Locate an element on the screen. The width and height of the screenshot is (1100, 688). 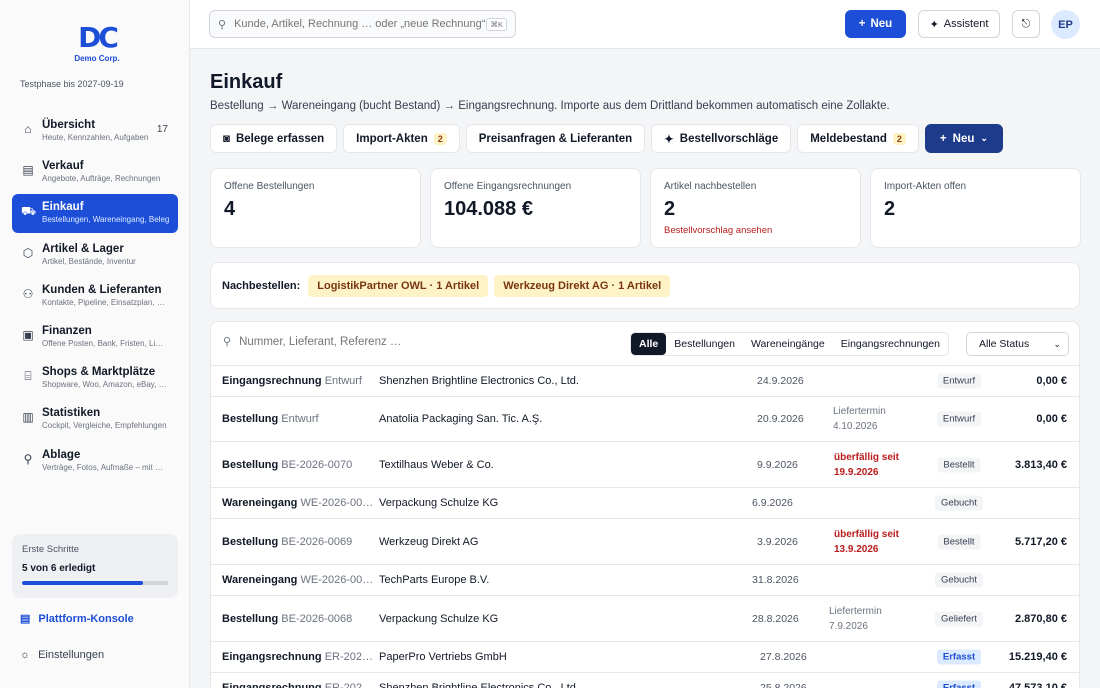
doc-note-date: 4.10.2026 is located at coordinates (855, 426).